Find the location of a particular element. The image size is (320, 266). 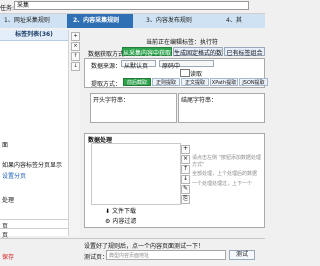

task-label: 任务: is located at coordinates (7, 8).